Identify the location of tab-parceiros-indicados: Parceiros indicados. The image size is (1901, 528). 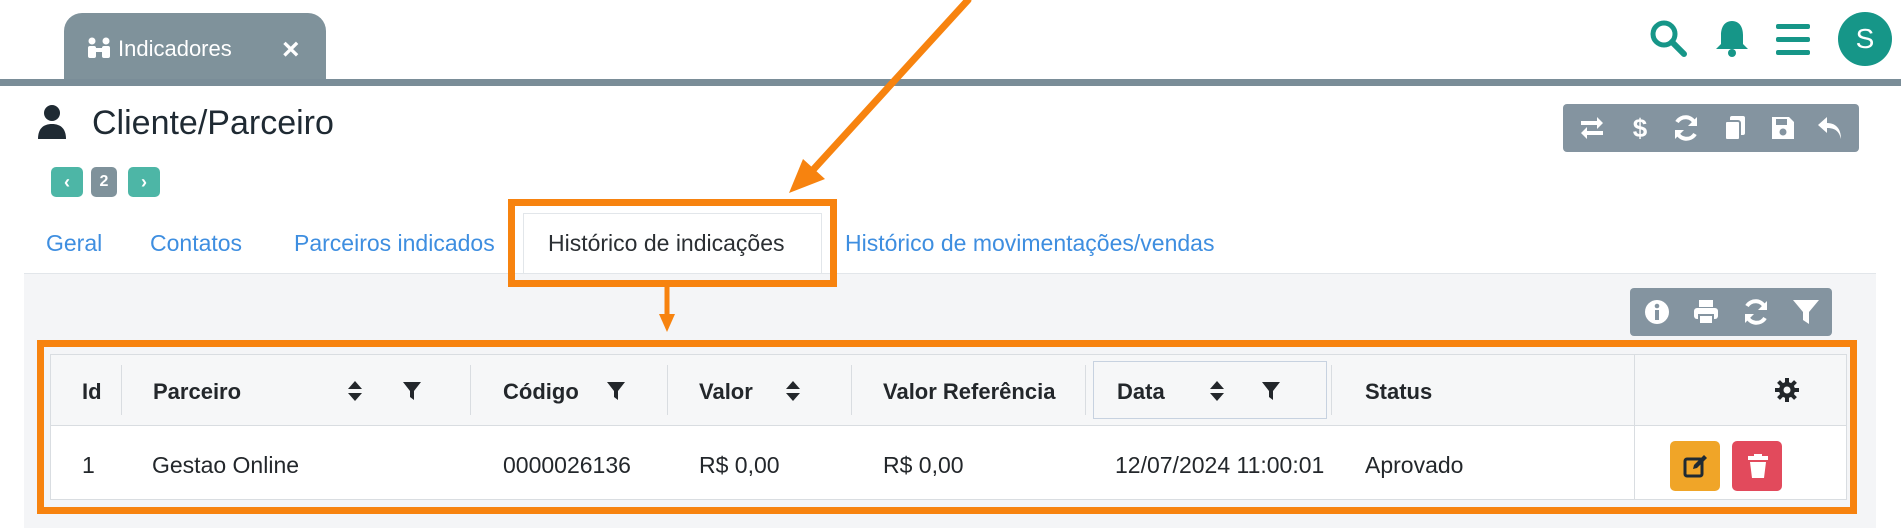
(394, 243).